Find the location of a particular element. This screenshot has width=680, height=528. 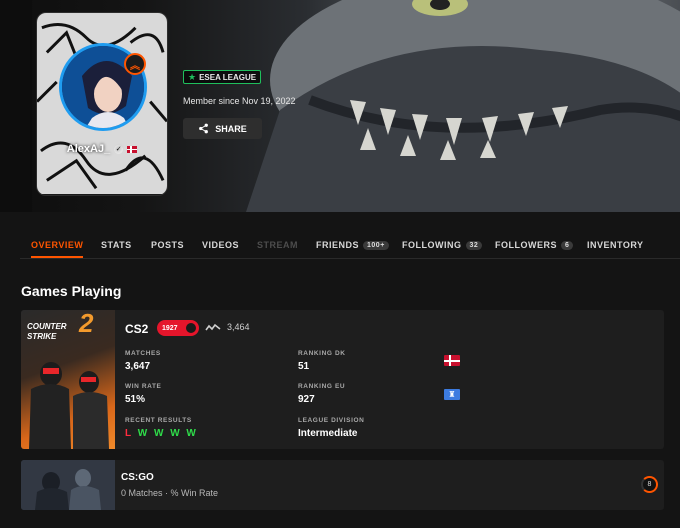

tab-label: POSTS is located at coordinates (168, 245).